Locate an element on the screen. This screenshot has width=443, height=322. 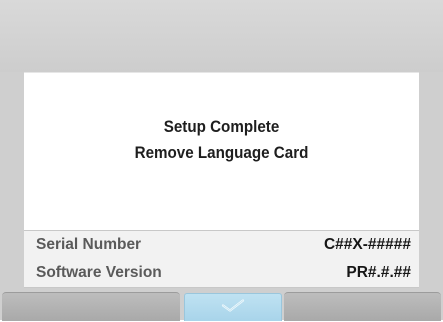
right-soft-button is located at coordinates (362, 306).